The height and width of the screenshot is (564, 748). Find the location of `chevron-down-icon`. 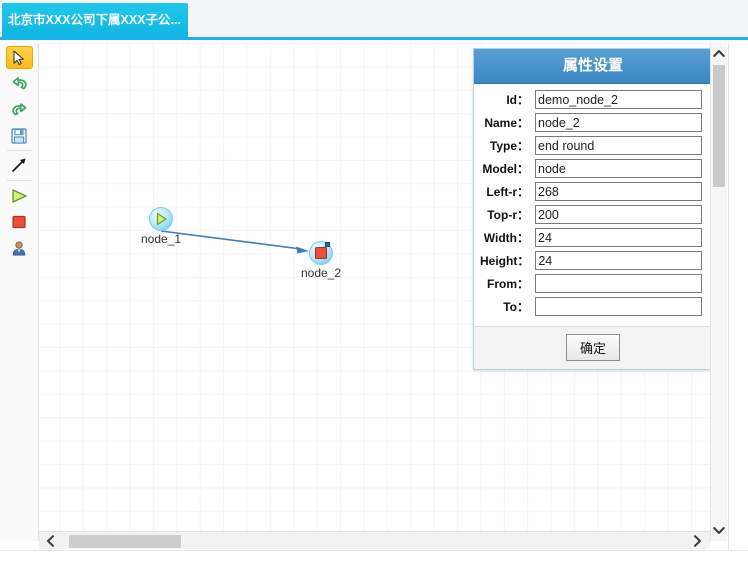

chevron-down-icon is located at coordinates (719, 530).